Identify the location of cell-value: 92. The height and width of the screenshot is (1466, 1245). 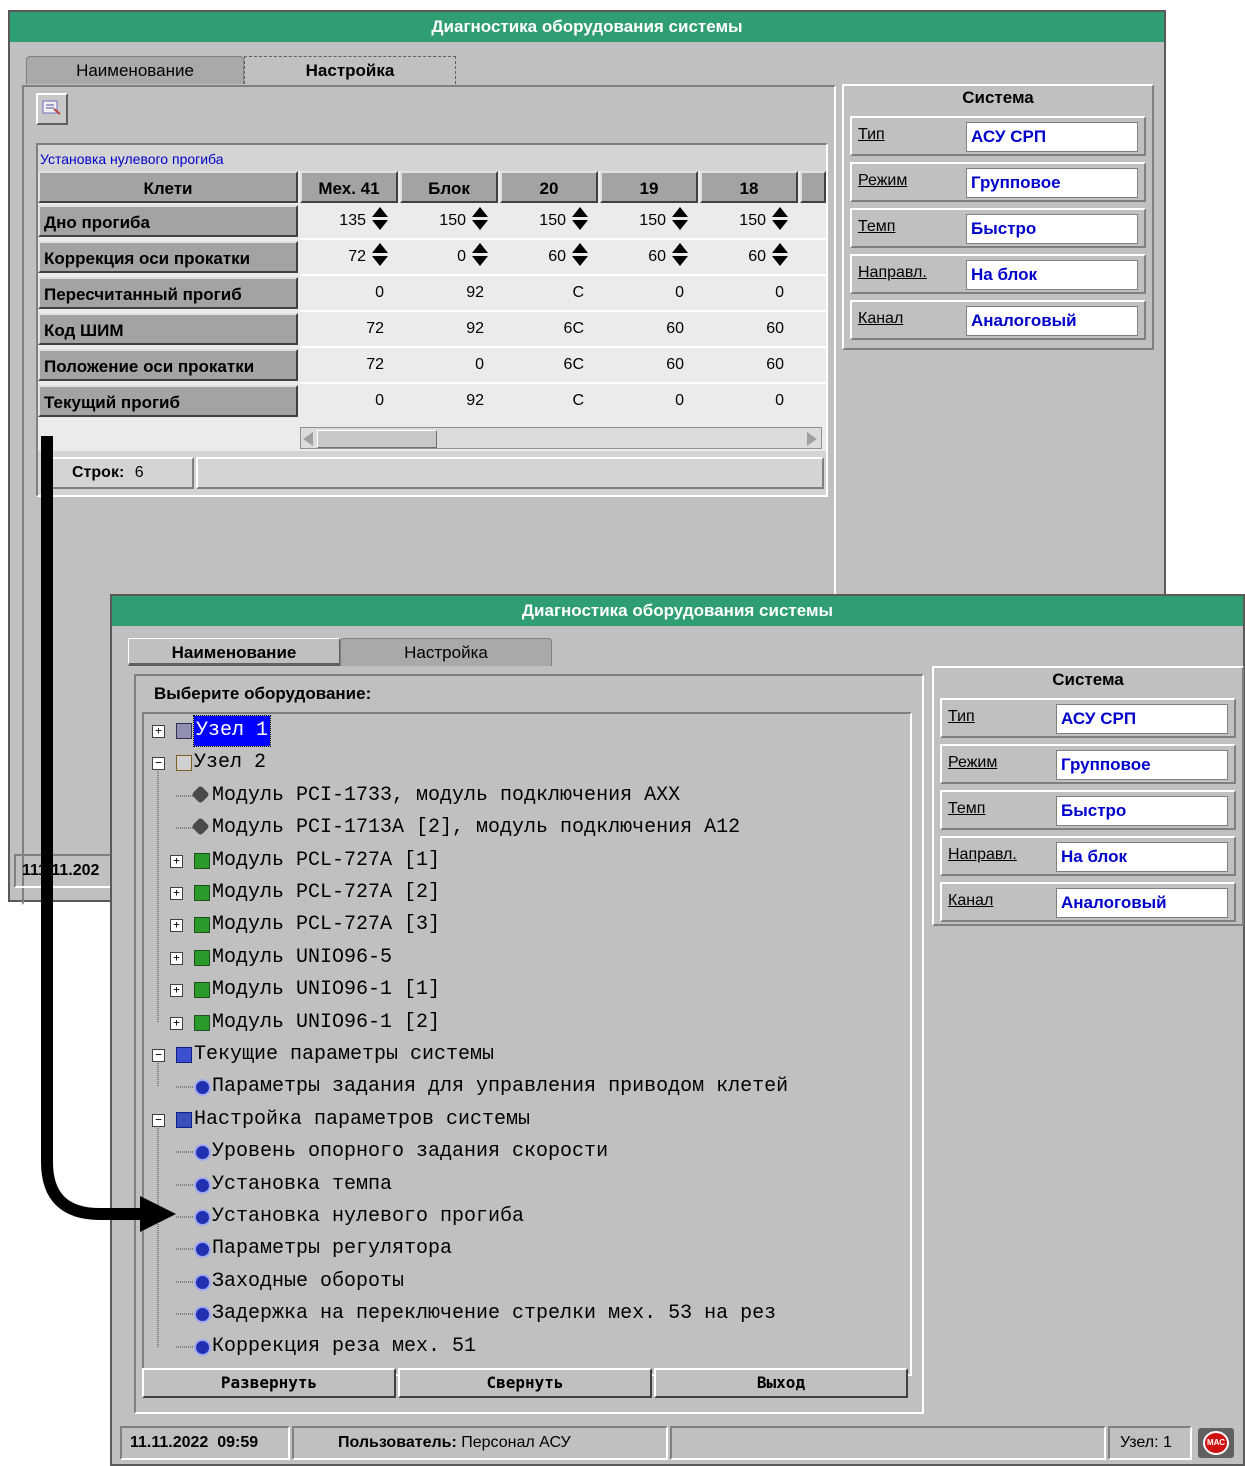
(475, 400).